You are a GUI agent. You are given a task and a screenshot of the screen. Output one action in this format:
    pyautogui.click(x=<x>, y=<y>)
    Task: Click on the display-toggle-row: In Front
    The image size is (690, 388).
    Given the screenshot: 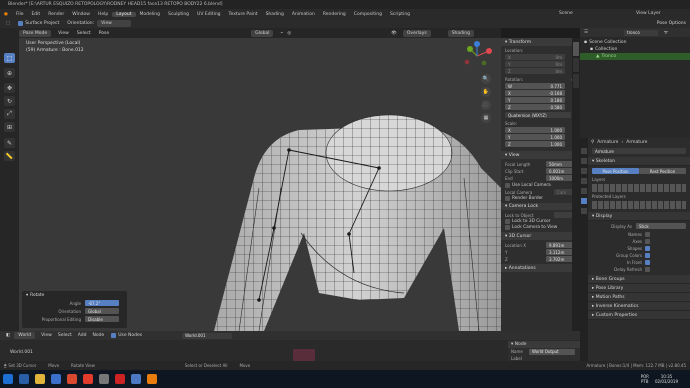 What is the action you would take?
    pyautogui.click(x=639, y=262)
    